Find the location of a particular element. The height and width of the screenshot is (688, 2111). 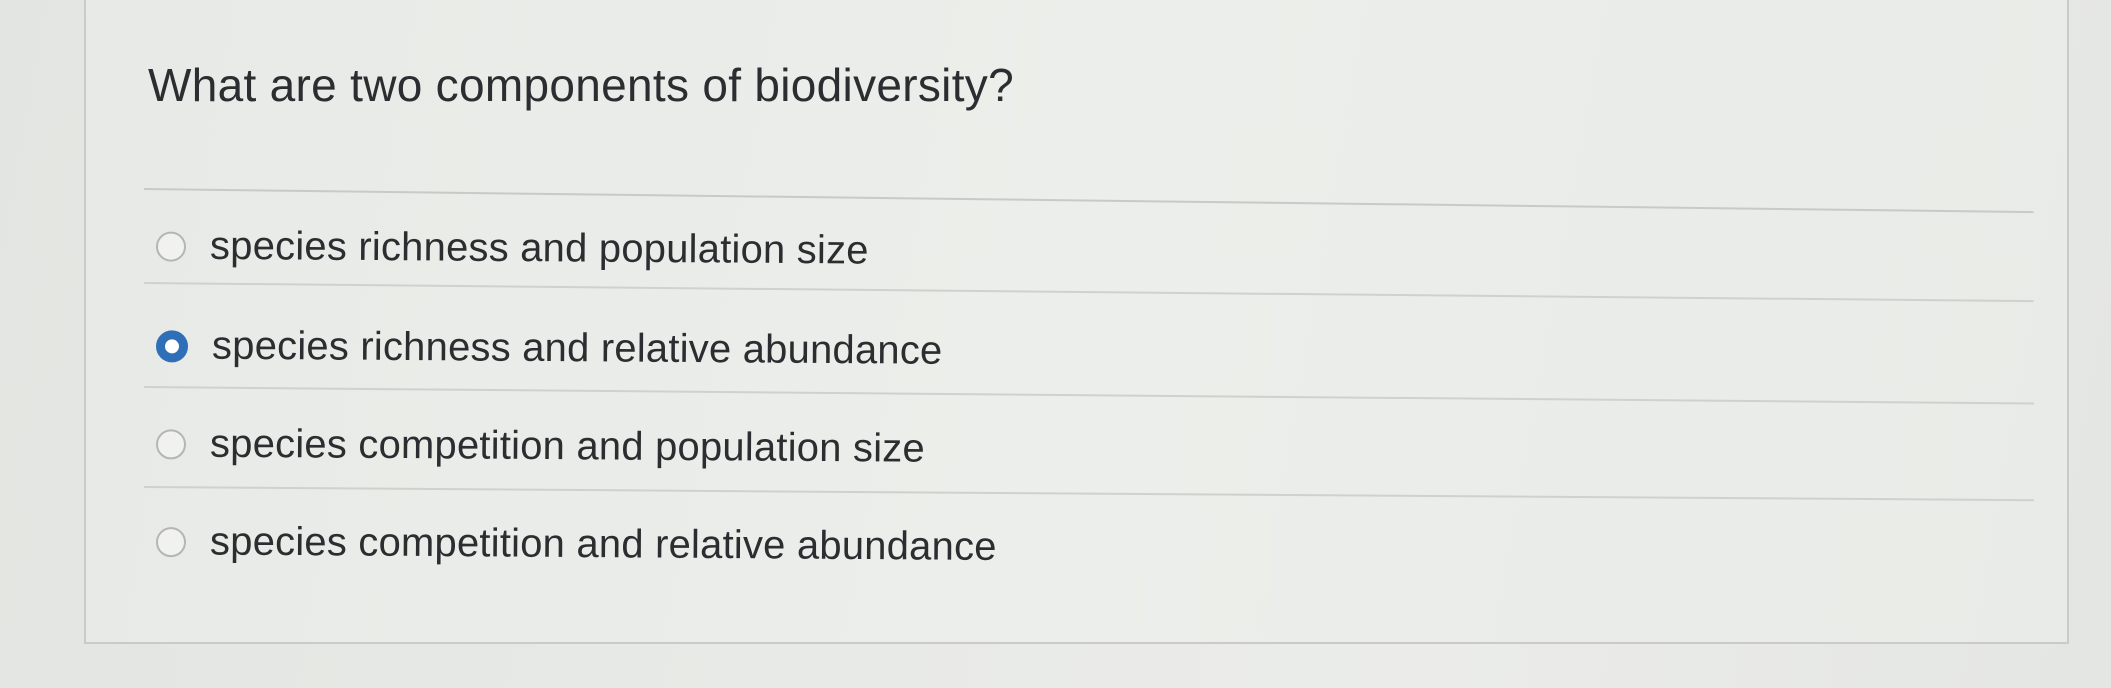

answer-option-label: species richness and population size is located at coordinates (539, 248).